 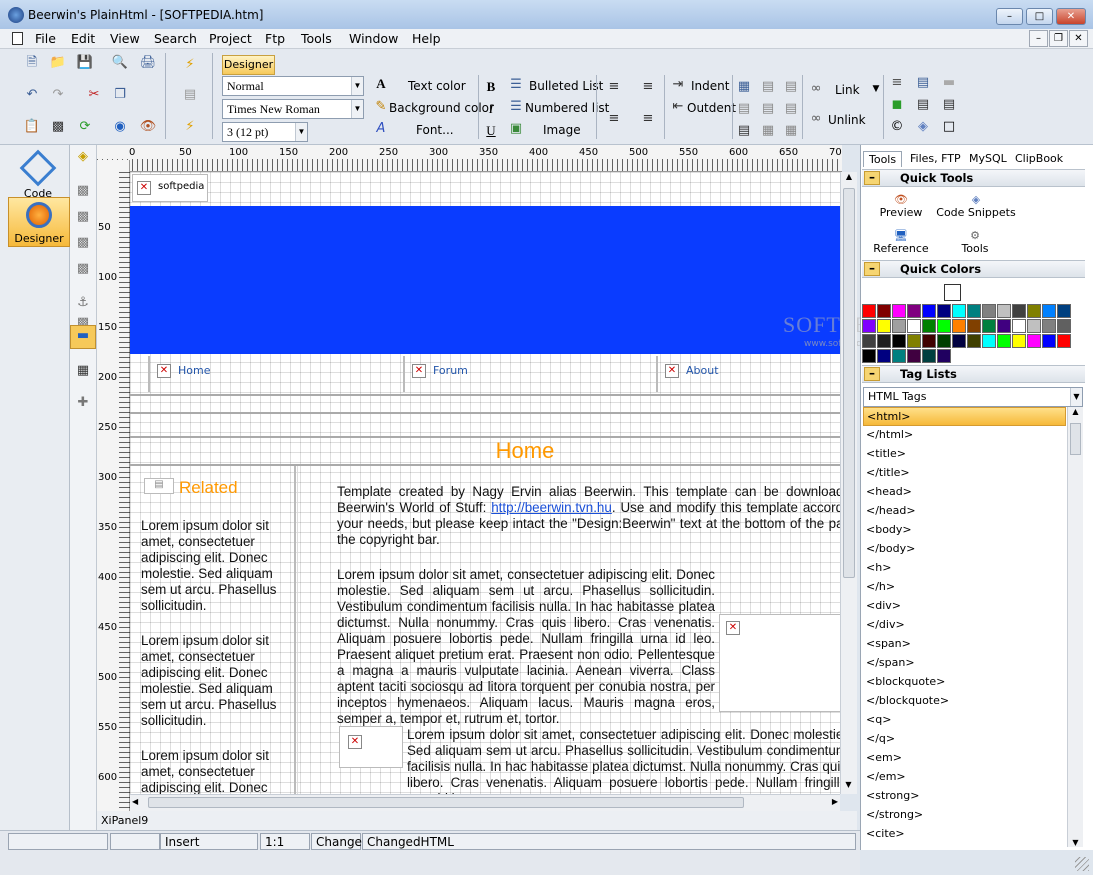 I want to click on copyright-icon: ©, so click(x=897, y=127).